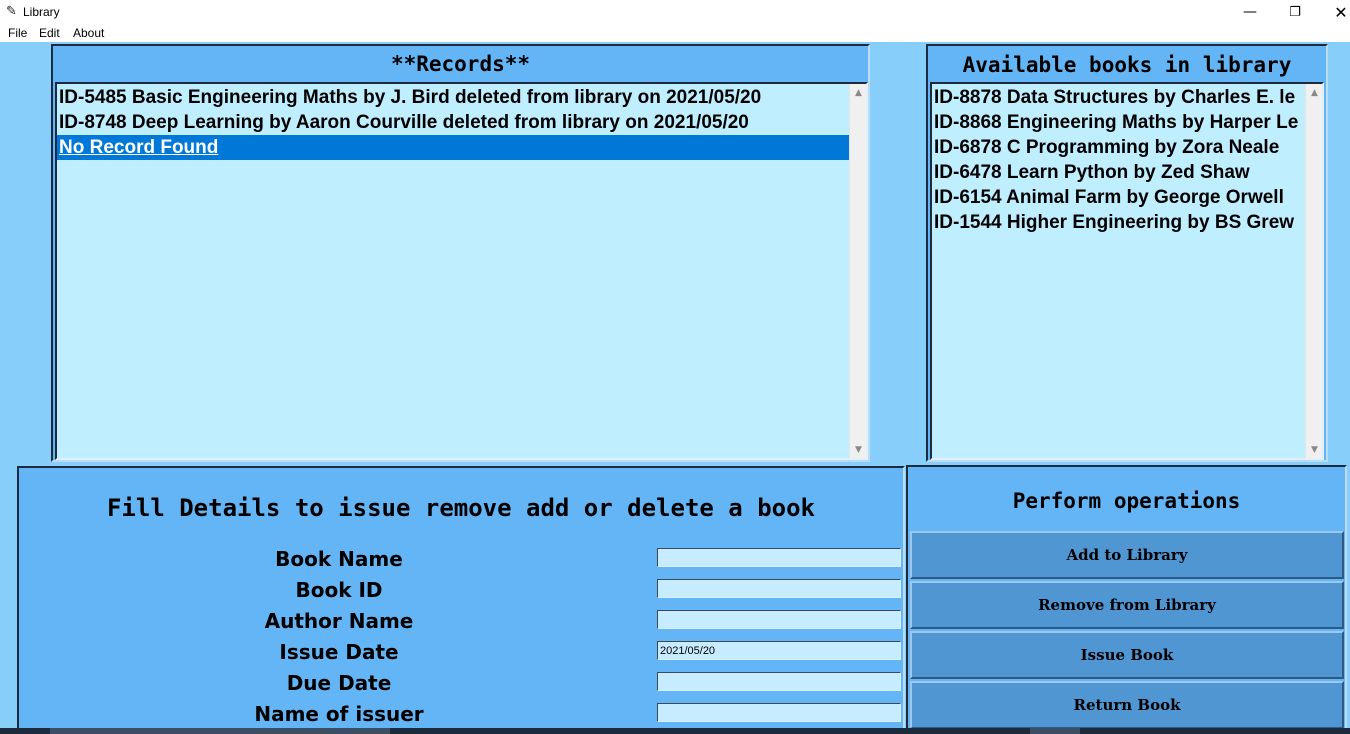 This screenshot has width=1350, height=734. What do you see at coordinates (1334, 12) in the screenshot?
I see `close-button: ✕` at bounding box center [1334, 12].